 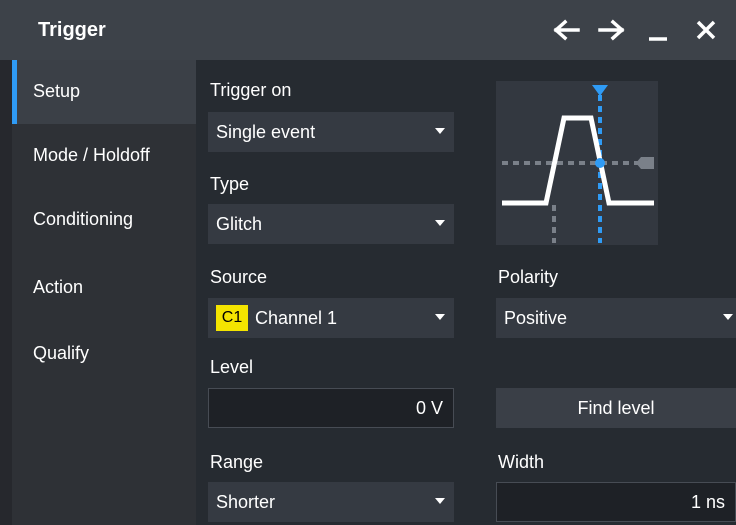 I want to click on polarity-dropdown: Positive, so click(x=616, y=318).